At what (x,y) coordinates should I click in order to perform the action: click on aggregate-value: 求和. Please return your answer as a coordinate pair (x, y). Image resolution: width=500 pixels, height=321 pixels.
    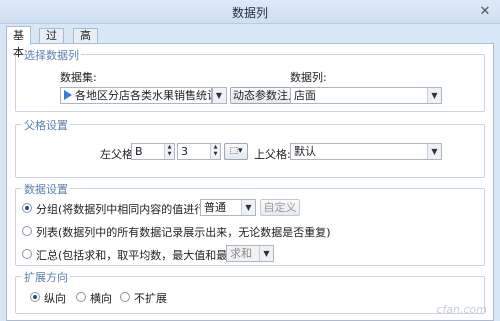
    Looking at the image, I should click on (241, 253).